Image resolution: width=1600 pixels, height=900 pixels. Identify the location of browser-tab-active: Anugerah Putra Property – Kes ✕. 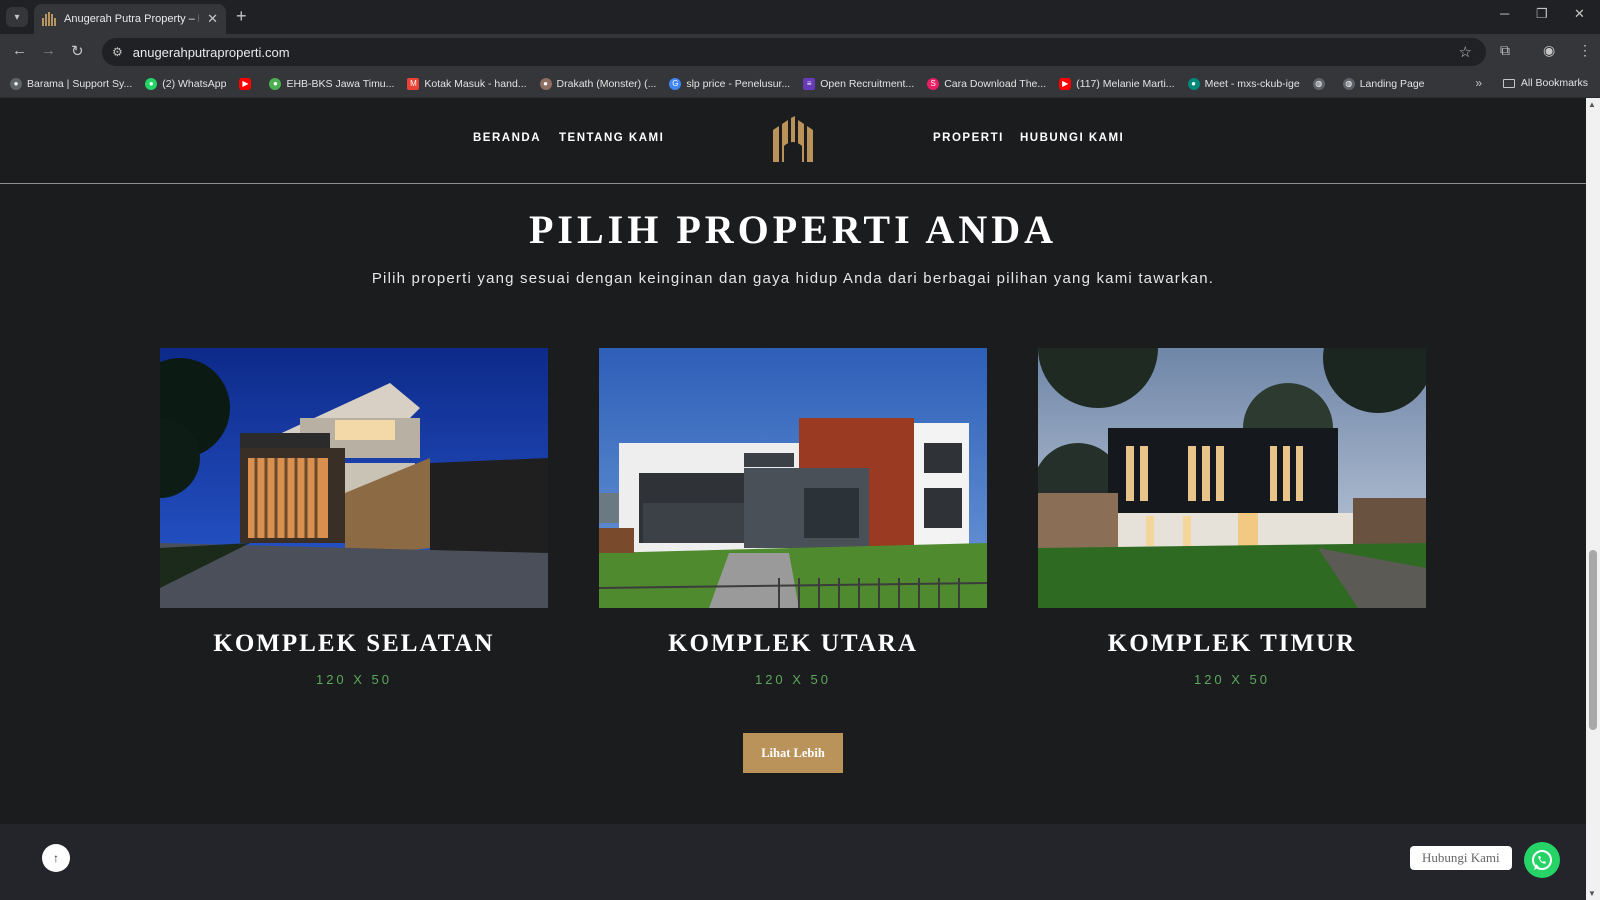
(130, 19).